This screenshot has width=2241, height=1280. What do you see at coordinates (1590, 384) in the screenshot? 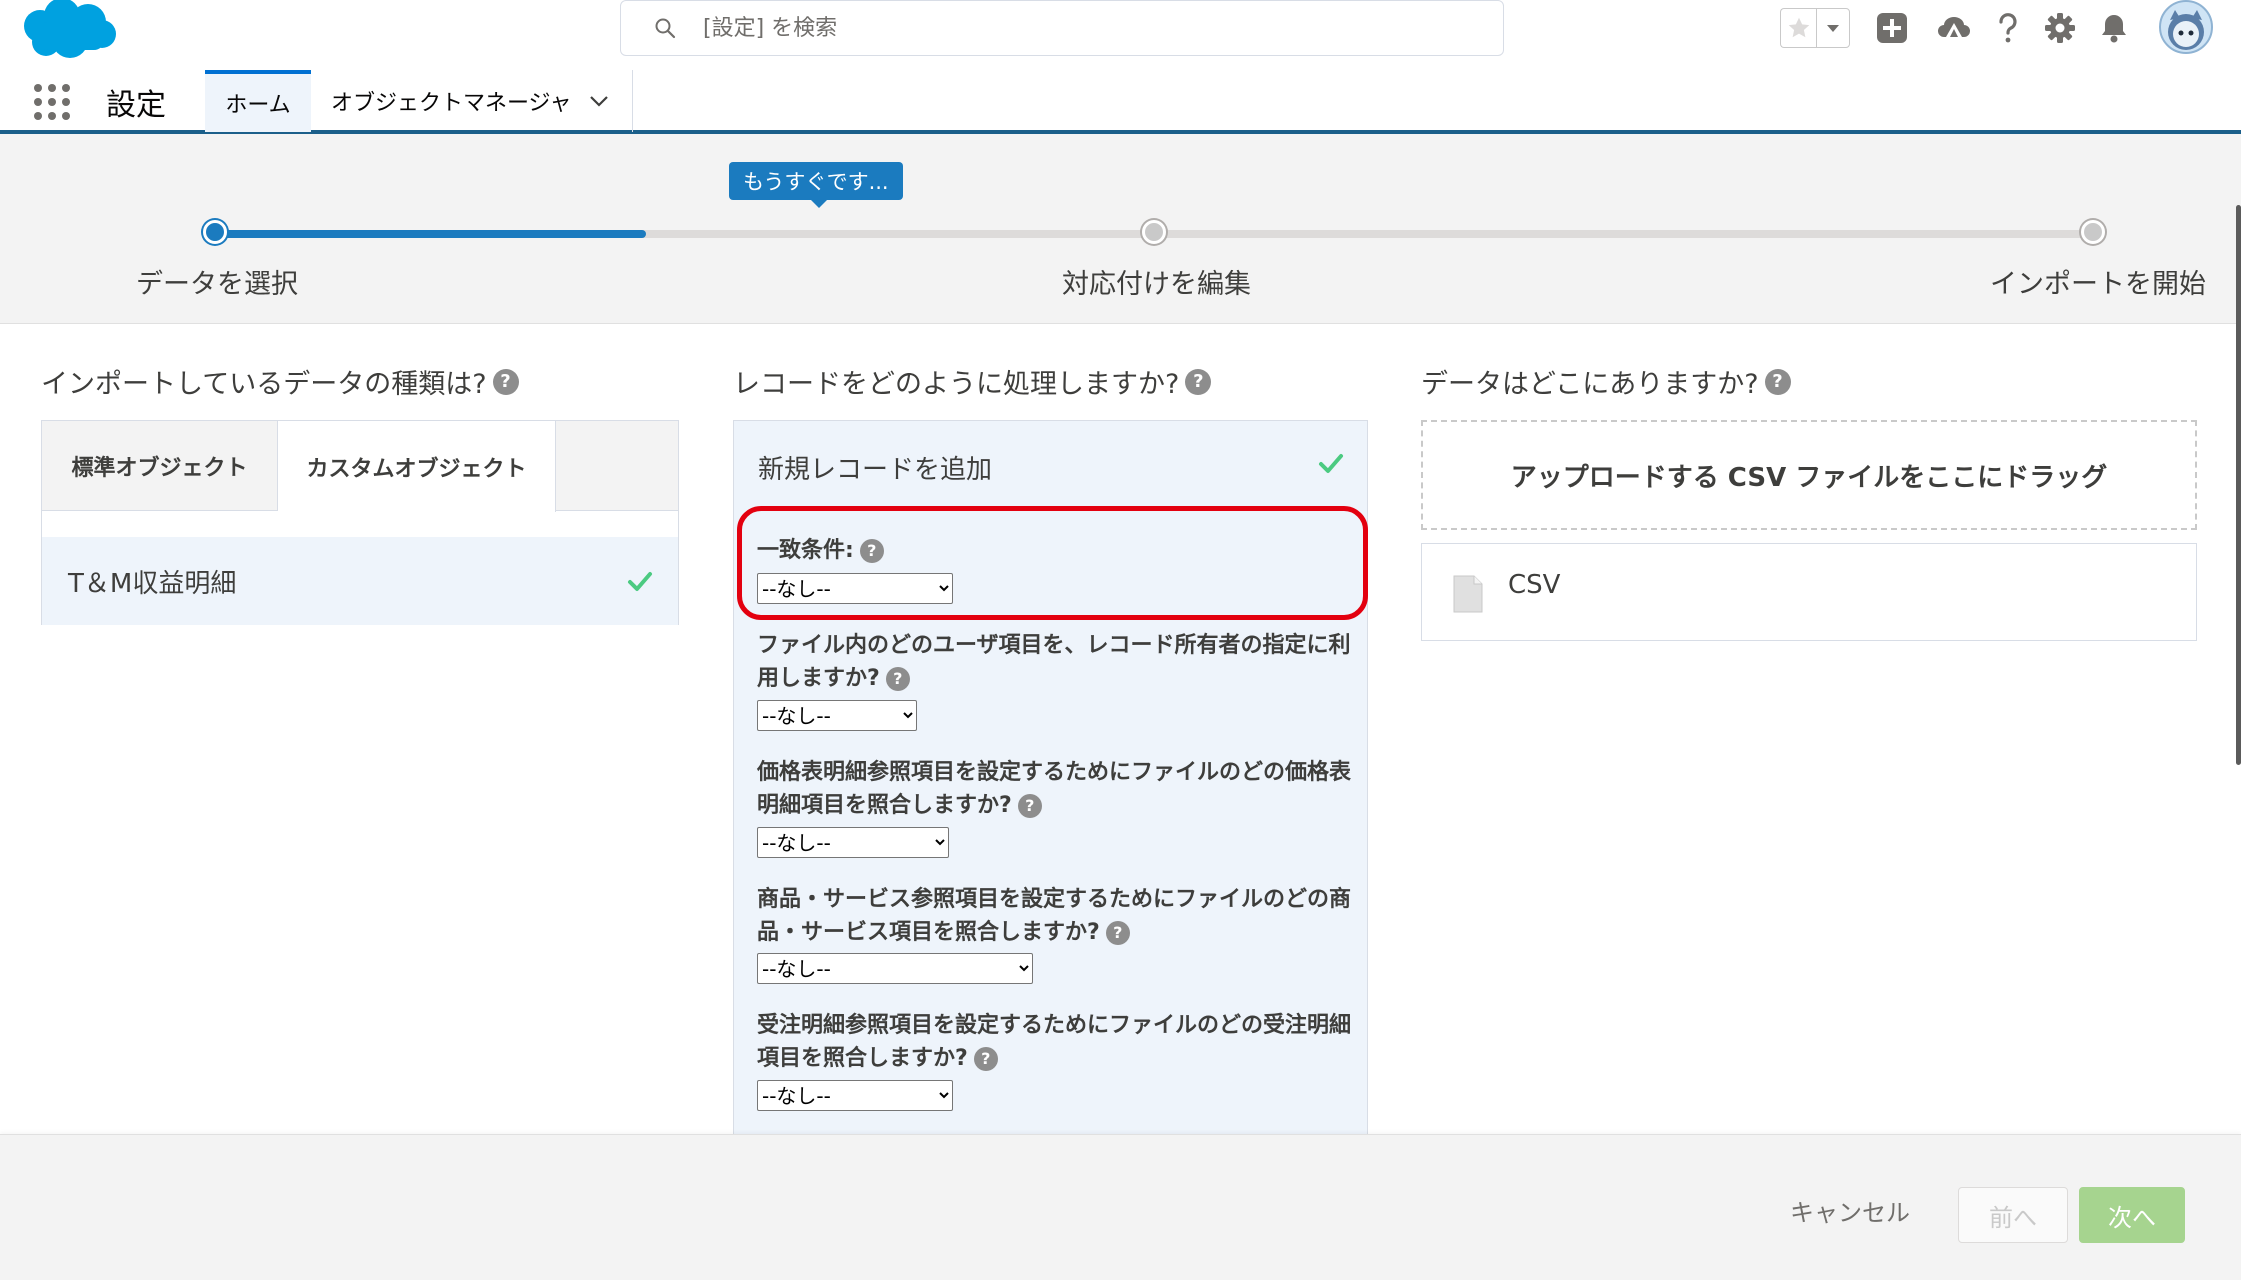
I see `data-location-heading-text: データはどこにありますか?` at bounding box center [1590, 384].